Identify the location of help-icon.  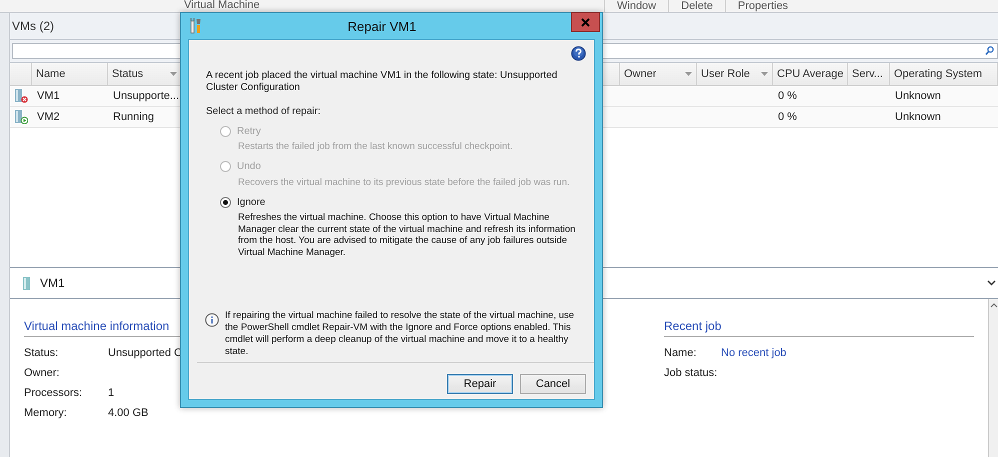
(578, 53).